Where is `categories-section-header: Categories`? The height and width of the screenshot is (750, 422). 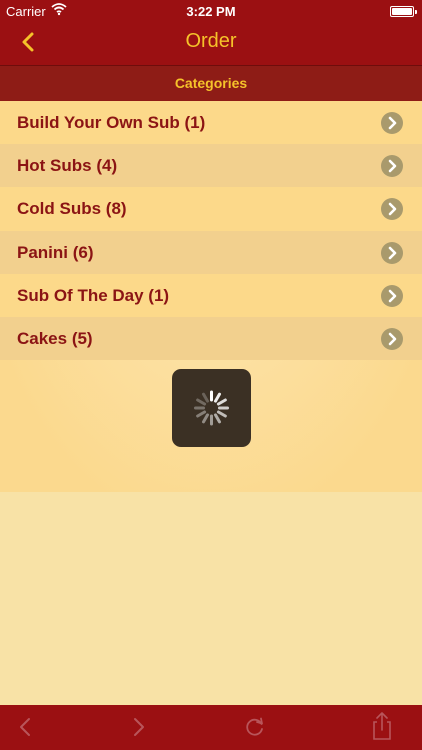
categories-section-header: Categories is located at coordinates (211, 83).